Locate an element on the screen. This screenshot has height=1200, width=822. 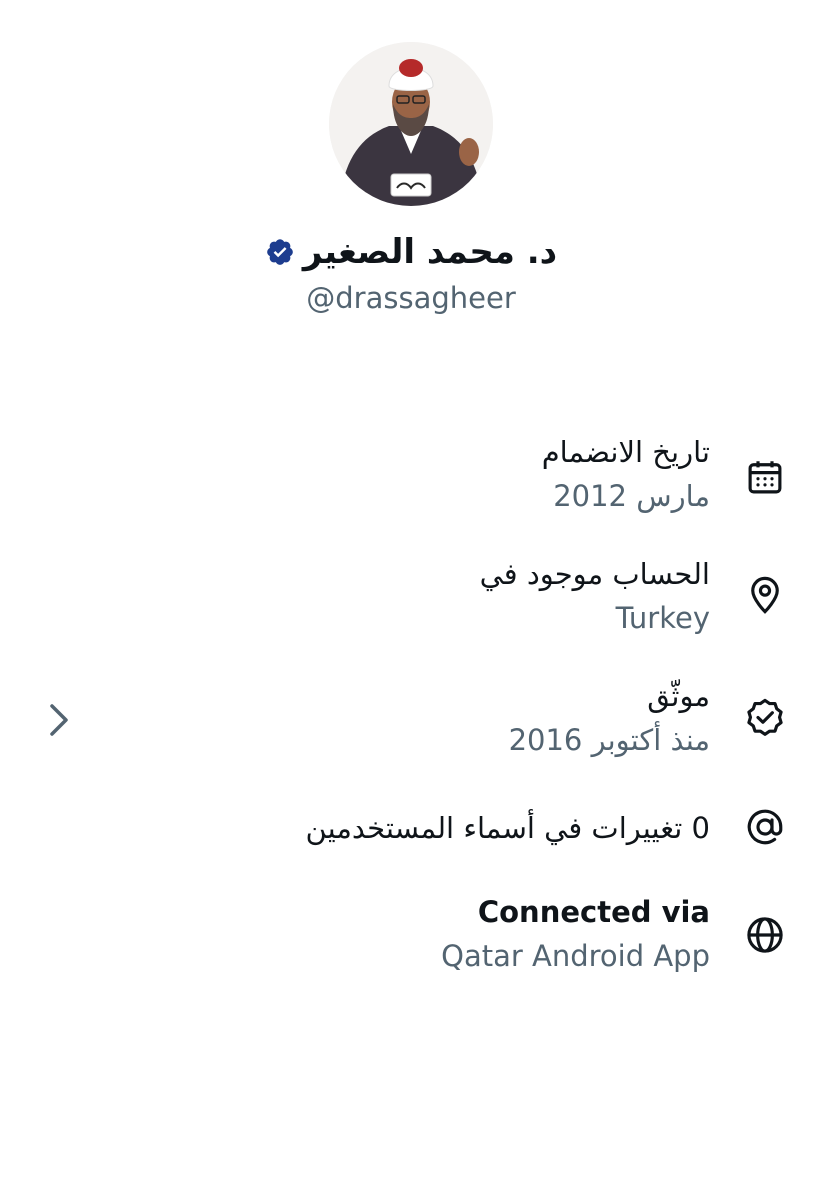
avatar-photo is located at coordinates (411, 124).